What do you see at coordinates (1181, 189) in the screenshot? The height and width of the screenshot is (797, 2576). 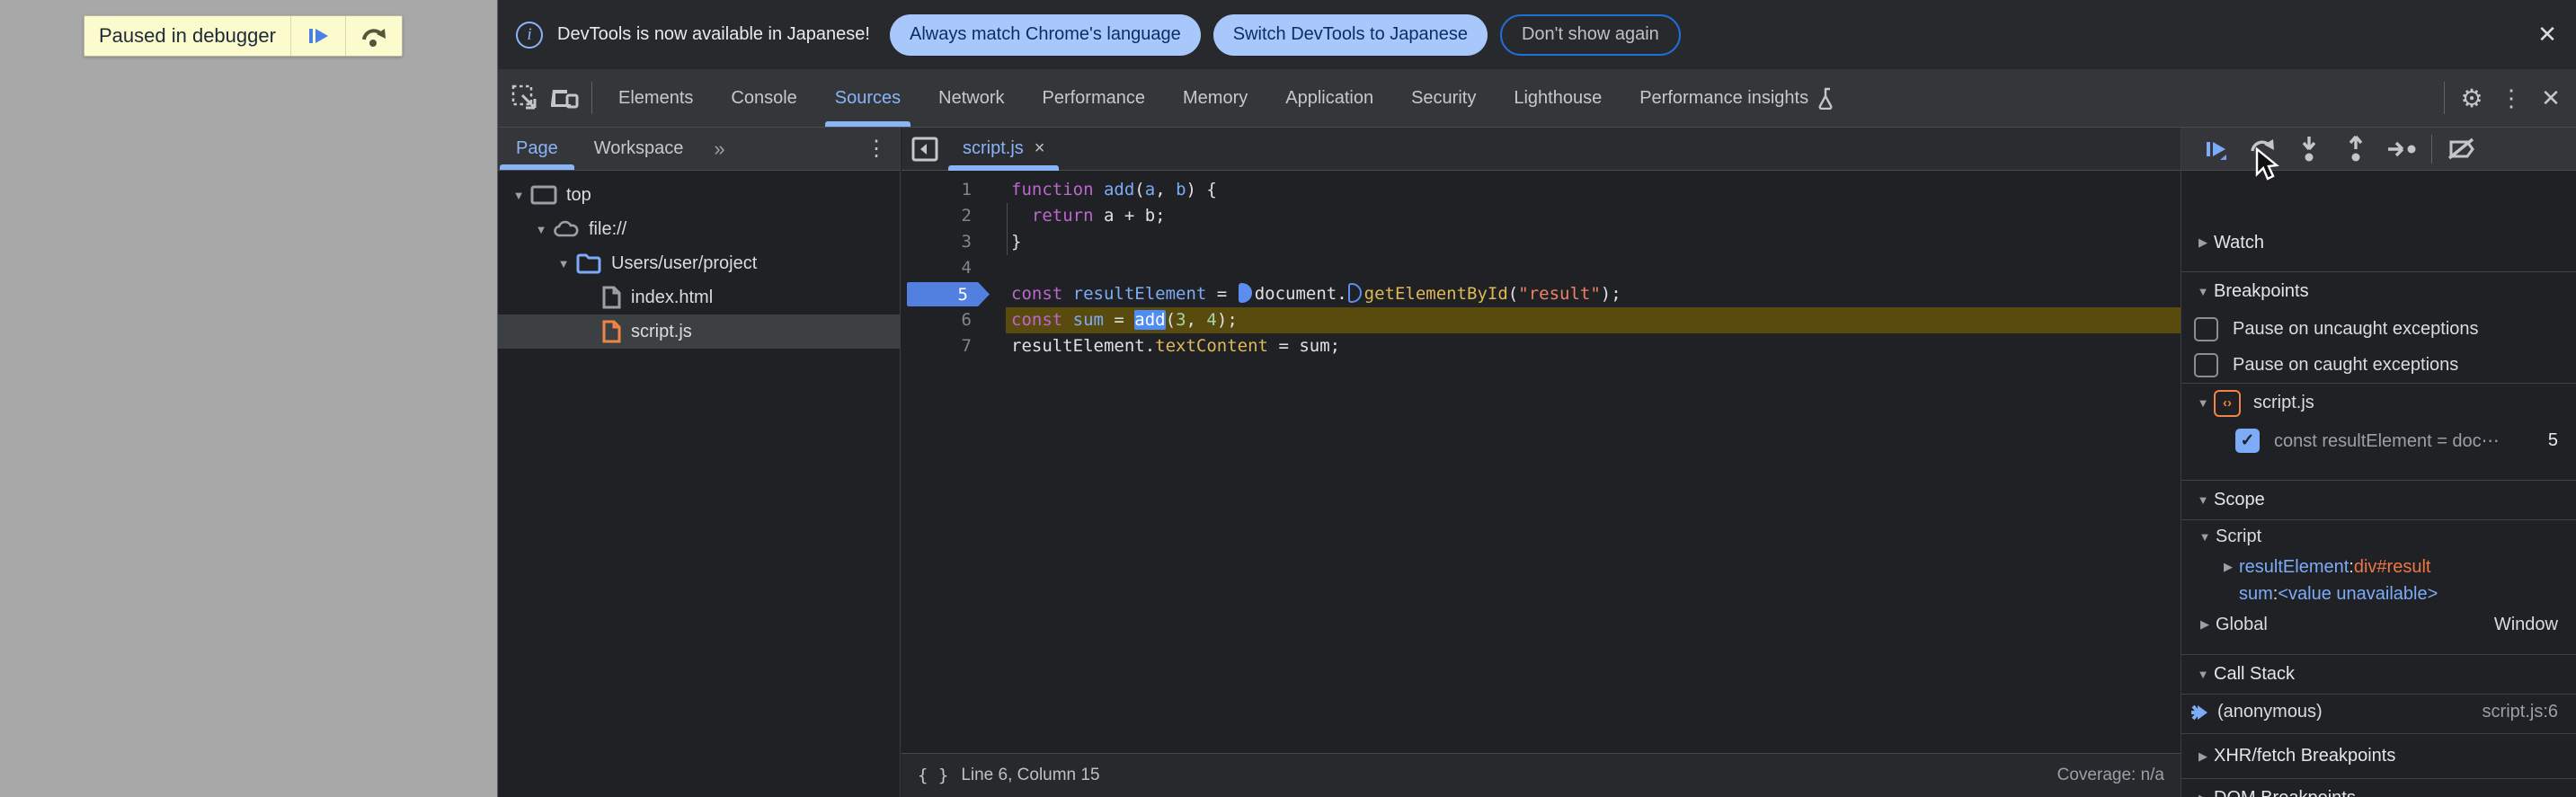 I see `token-def: b` at bounding box center [1181, 189].